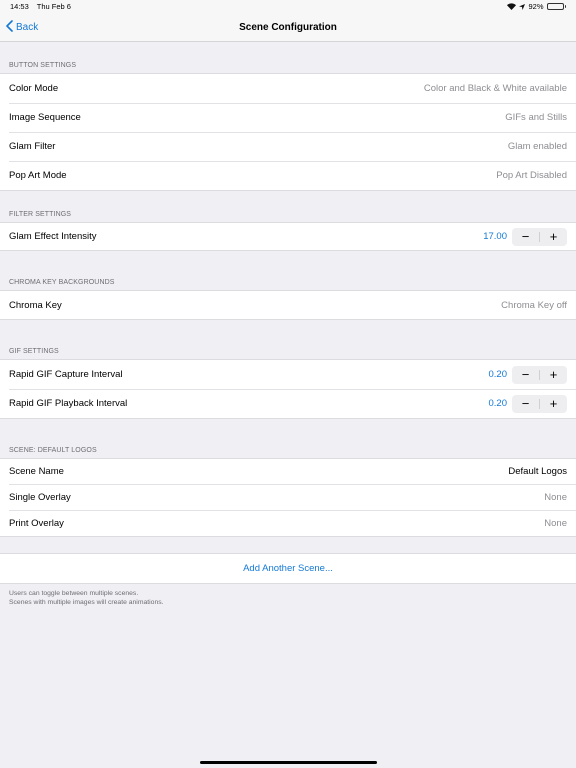  I want to click on row-value: Chroma Key off, so click(534, 305).